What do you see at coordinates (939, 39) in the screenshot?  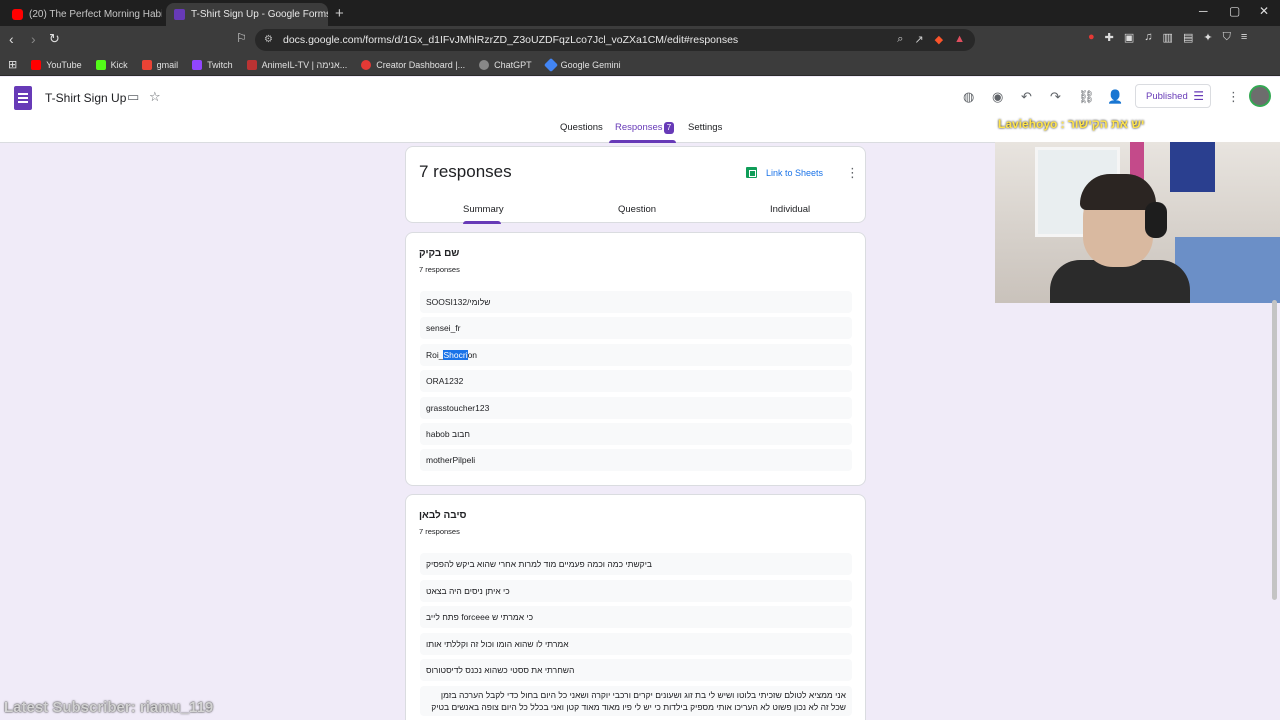 I see `brave-shield-icon: ◆` at bounding box center [939, 39].